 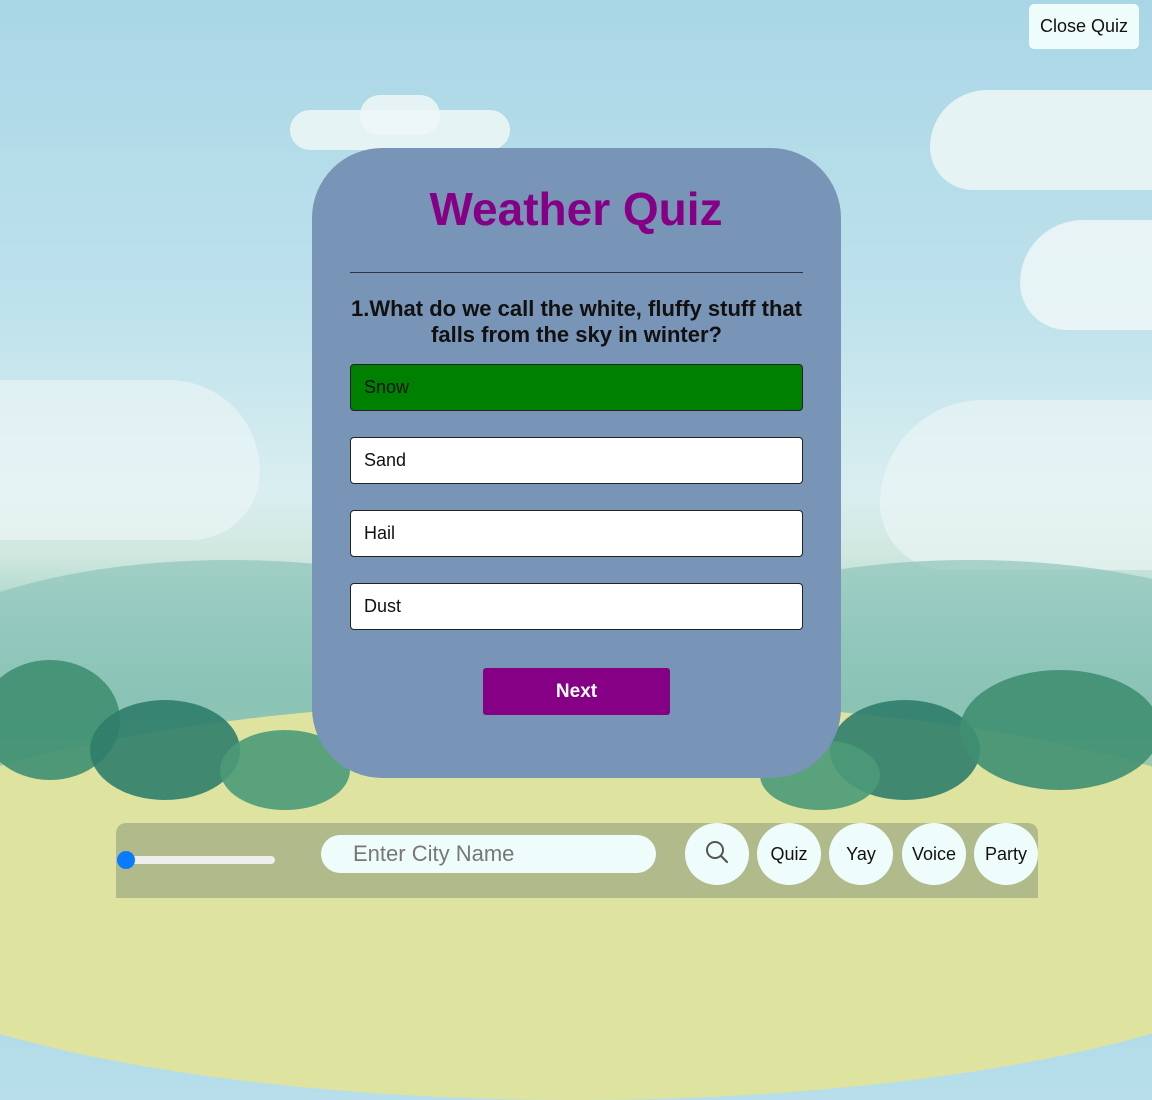 What do you see at coordinates (1006, 854) in the screenshot?
I see `party-button: Party` at bounding box center [1006, 854].